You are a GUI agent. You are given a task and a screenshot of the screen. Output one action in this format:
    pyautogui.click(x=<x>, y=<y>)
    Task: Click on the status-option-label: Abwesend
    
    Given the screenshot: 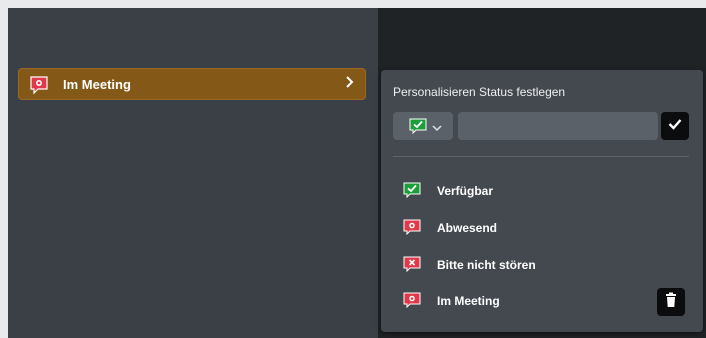 What is the action you would take?
    pyautogui.click(x=467, y=228)
    